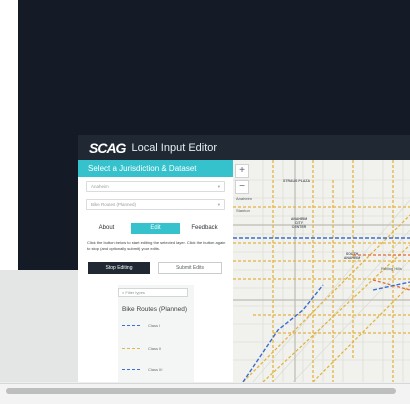 The height and width of the screenshot is (404, 410). I want to click on map-label-rolling-hills: Rolling Hills, so click(391, 268).